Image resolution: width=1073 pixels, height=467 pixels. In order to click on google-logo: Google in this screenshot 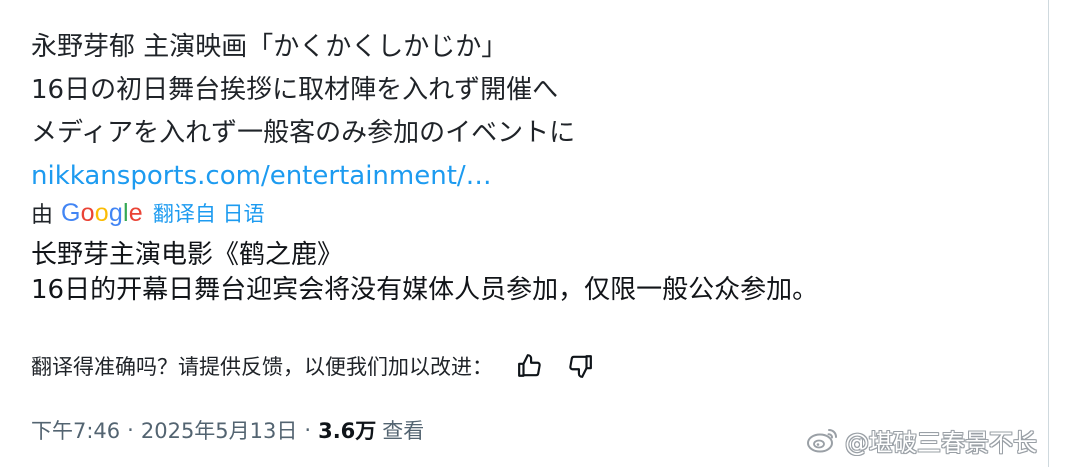, I will do `click(102, 212)`.